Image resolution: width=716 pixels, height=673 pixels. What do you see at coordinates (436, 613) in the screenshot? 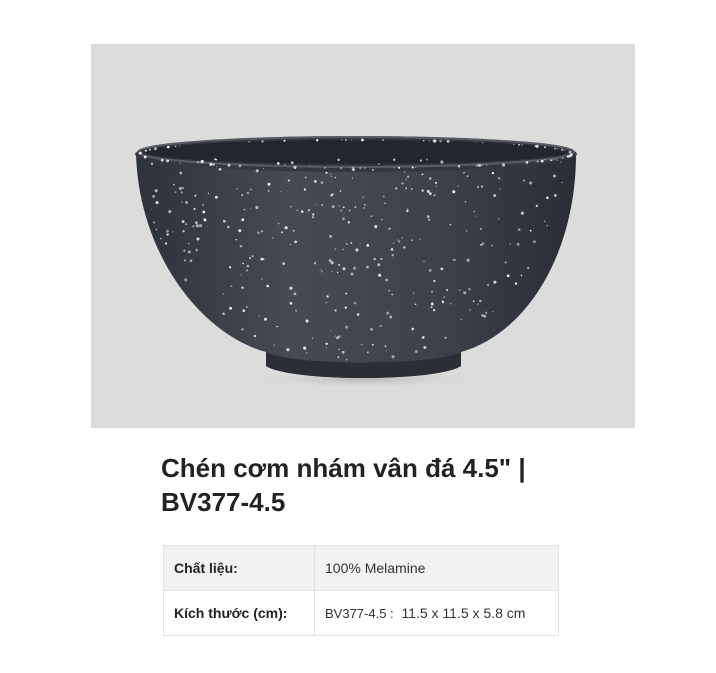
I see `size-value-cell: BV377-4.5 : 11.5 x 11.5 x 5.8 cm` at bounding box center [436, 613].